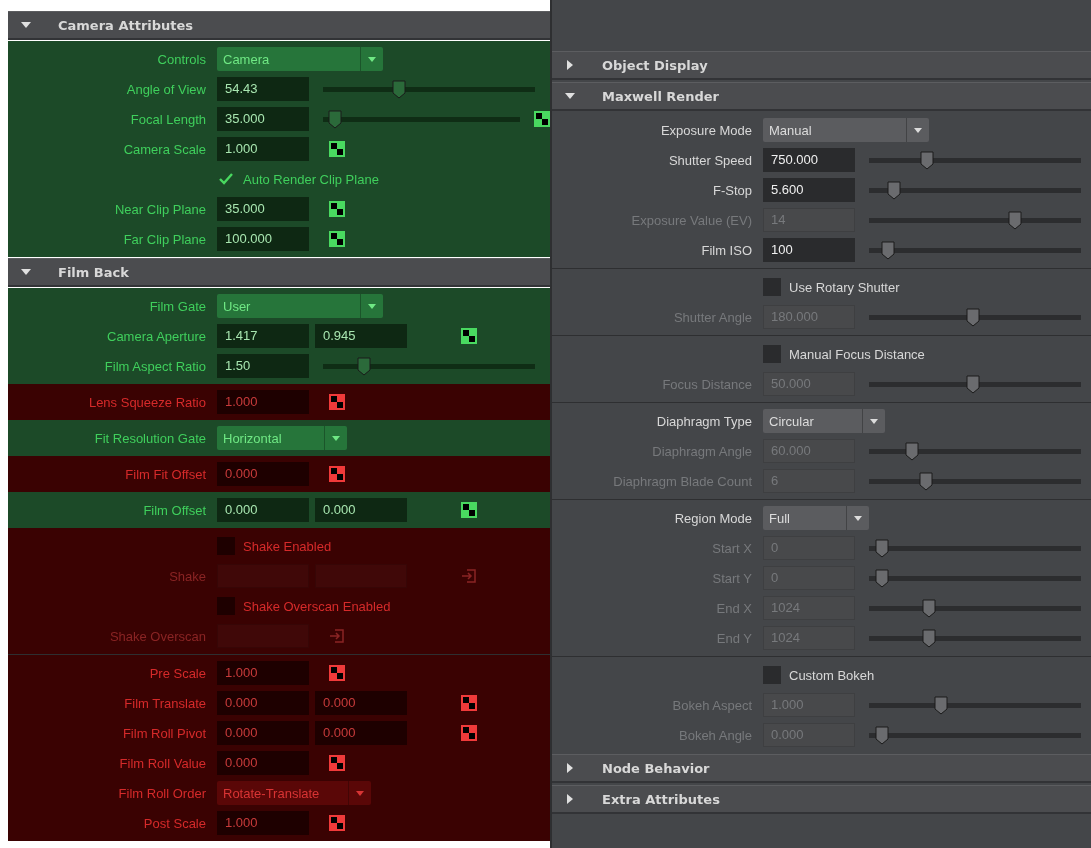  What do you see at coordinates (166, 89) in the screenshot?
I see `attribute-label: Angle of View` at bounding box center [166, 89].